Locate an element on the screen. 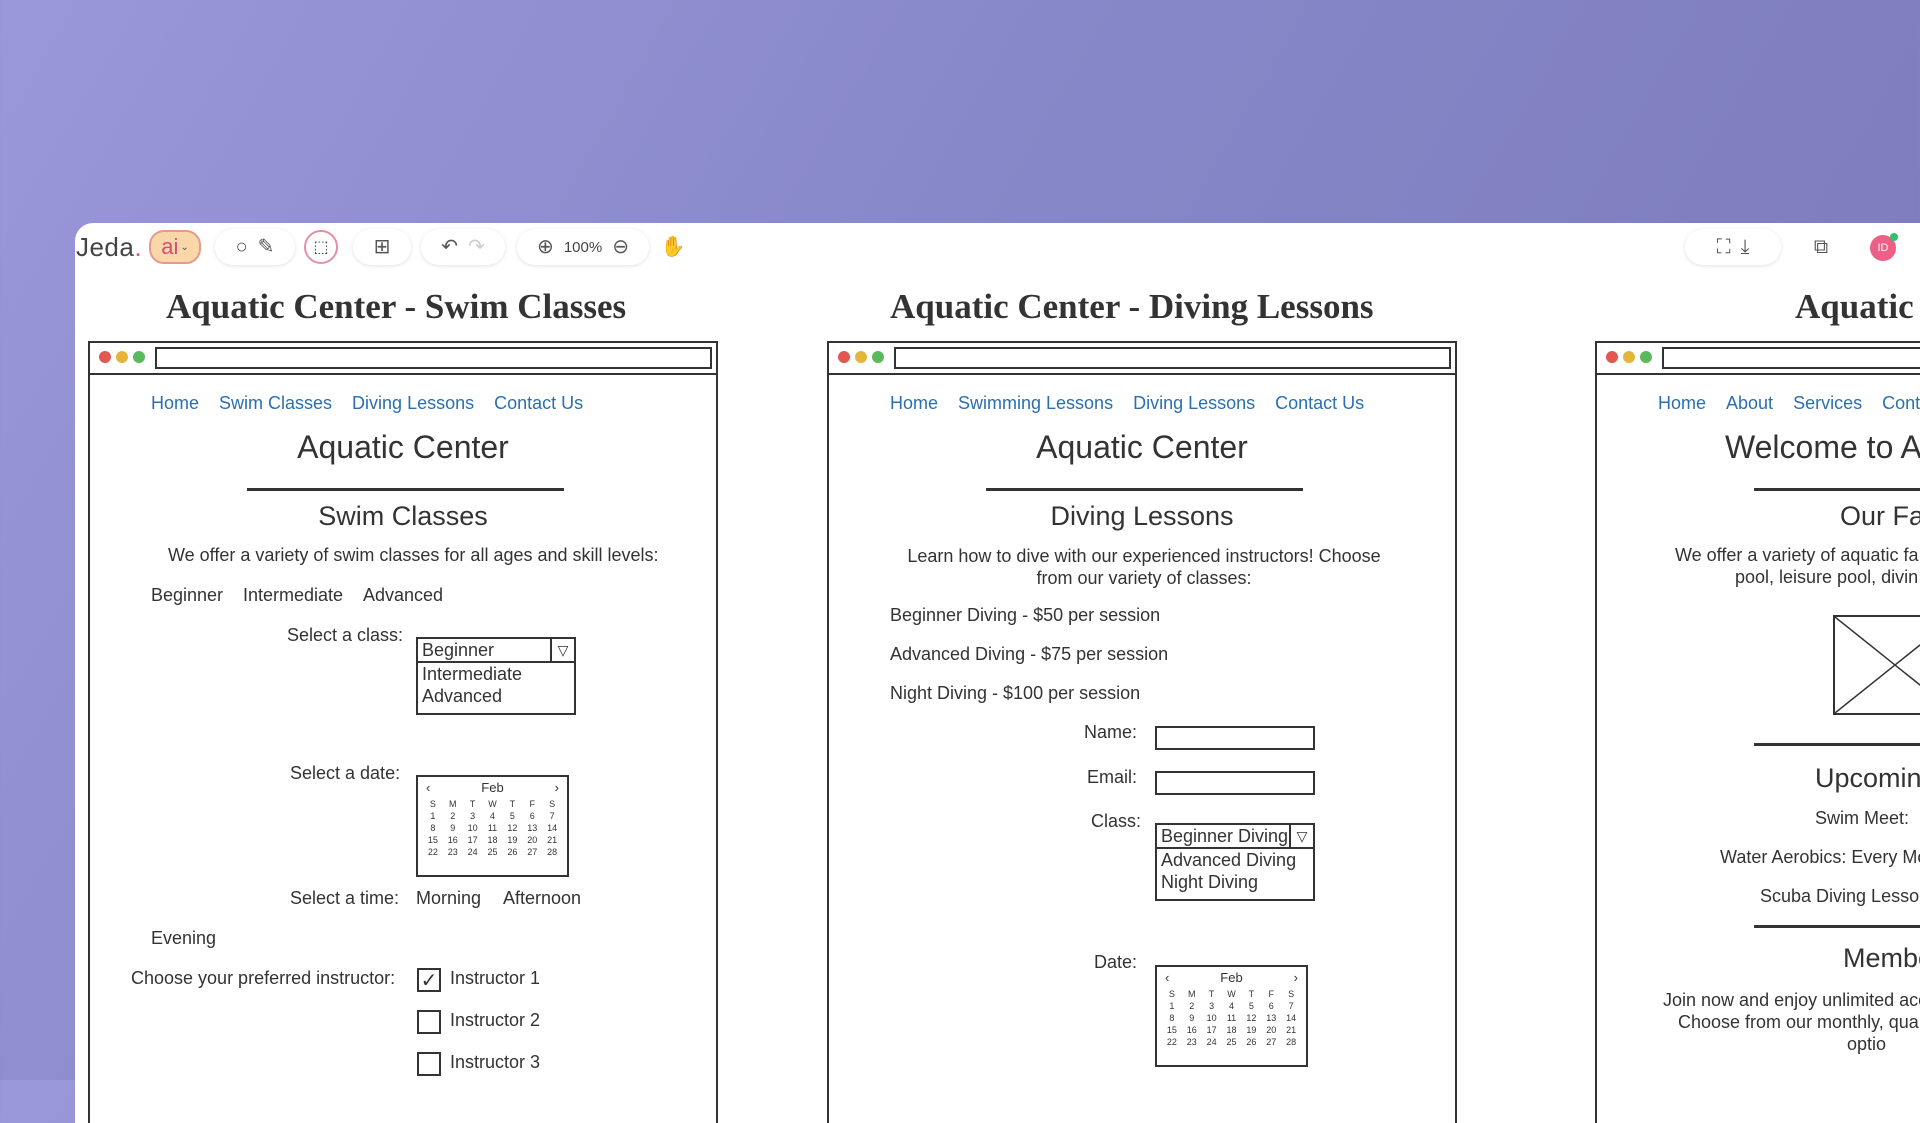 This screenshot has width=1920, height=1123. zoom-in-icon: ⊕ is located at coordinates (545, 247).